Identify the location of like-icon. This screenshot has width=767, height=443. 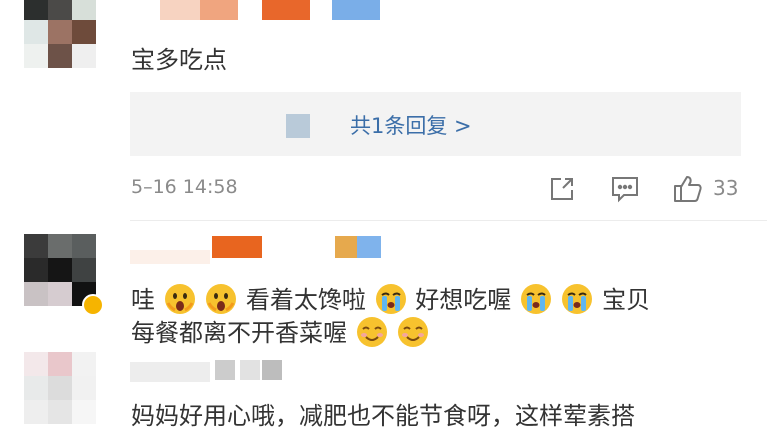
(688, 188).